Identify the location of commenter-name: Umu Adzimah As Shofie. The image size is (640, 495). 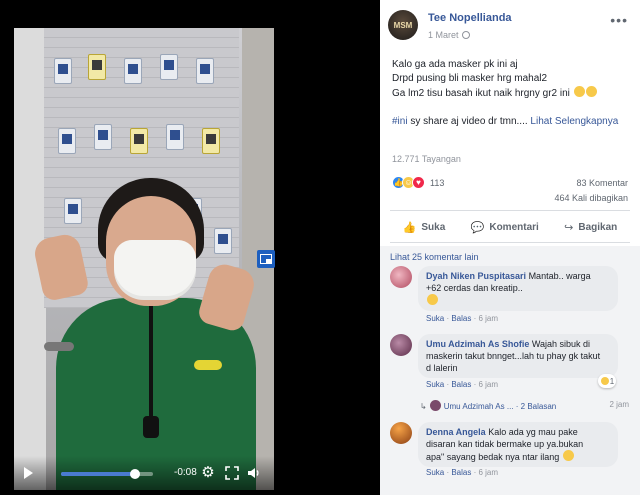
(477, 344).